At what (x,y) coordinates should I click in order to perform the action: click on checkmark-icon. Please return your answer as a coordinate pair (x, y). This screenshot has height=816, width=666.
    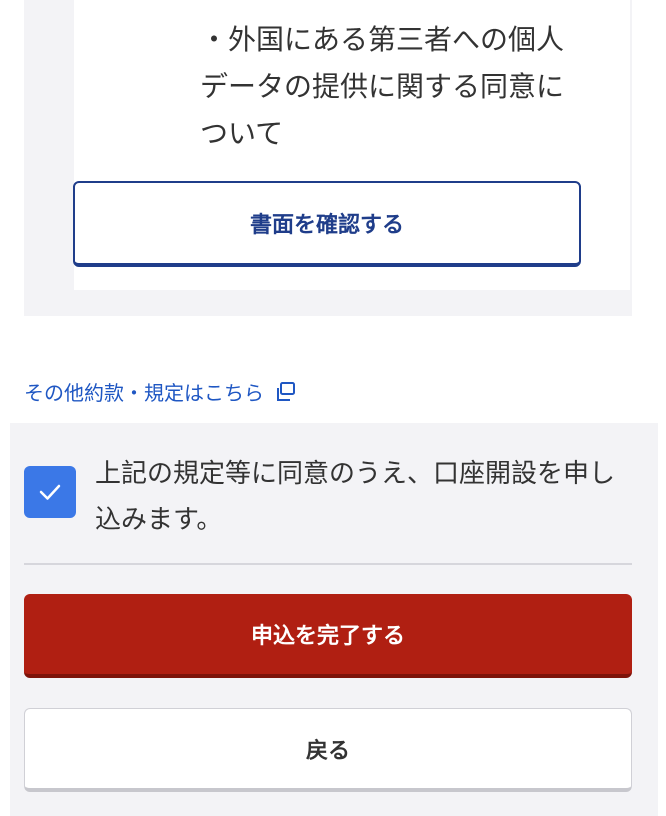
    Looking at the image, I should click on (50, 492).